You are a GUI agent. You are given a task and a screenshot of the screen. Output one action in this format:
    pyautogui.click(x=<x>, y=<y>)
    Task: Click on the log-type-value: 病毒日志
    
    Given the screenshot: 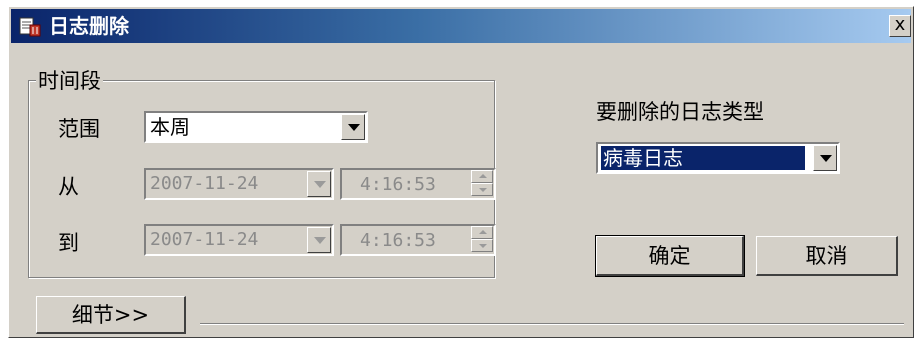 What is the action you would take?
    pyautogui.click(x=703, y=158)
    